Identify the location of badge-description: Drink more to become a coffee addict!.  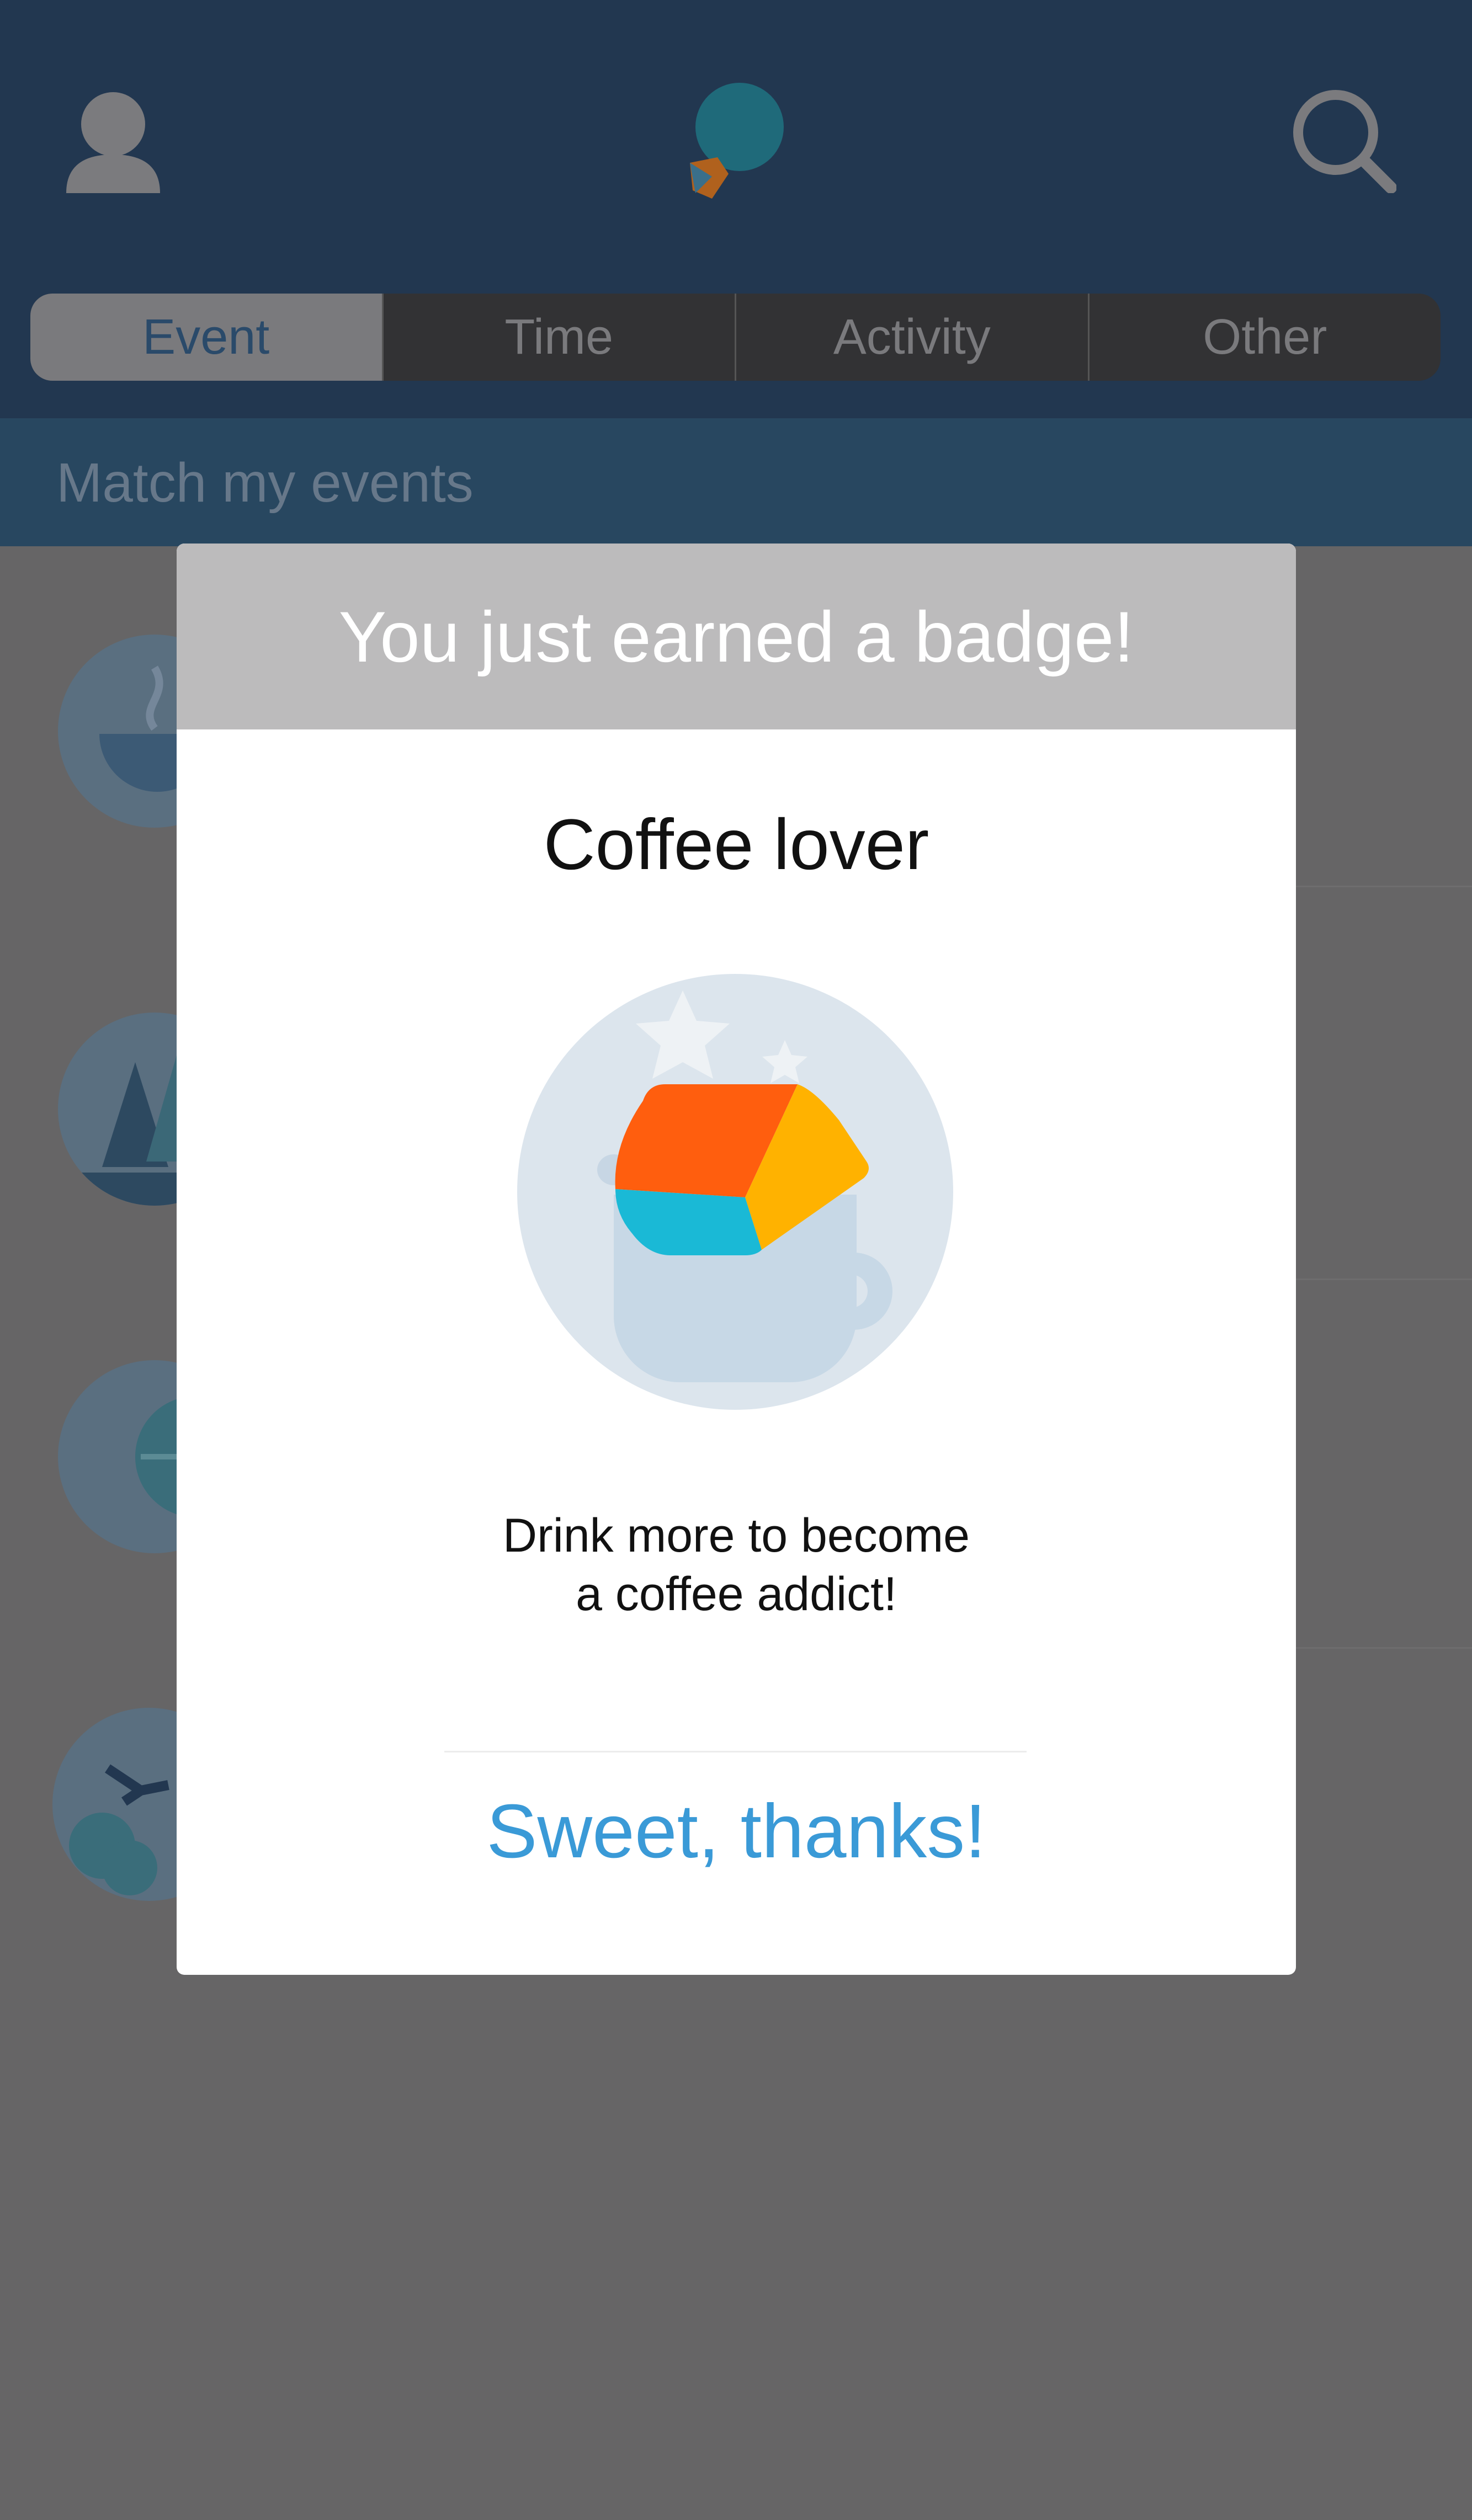
(736, 1564).